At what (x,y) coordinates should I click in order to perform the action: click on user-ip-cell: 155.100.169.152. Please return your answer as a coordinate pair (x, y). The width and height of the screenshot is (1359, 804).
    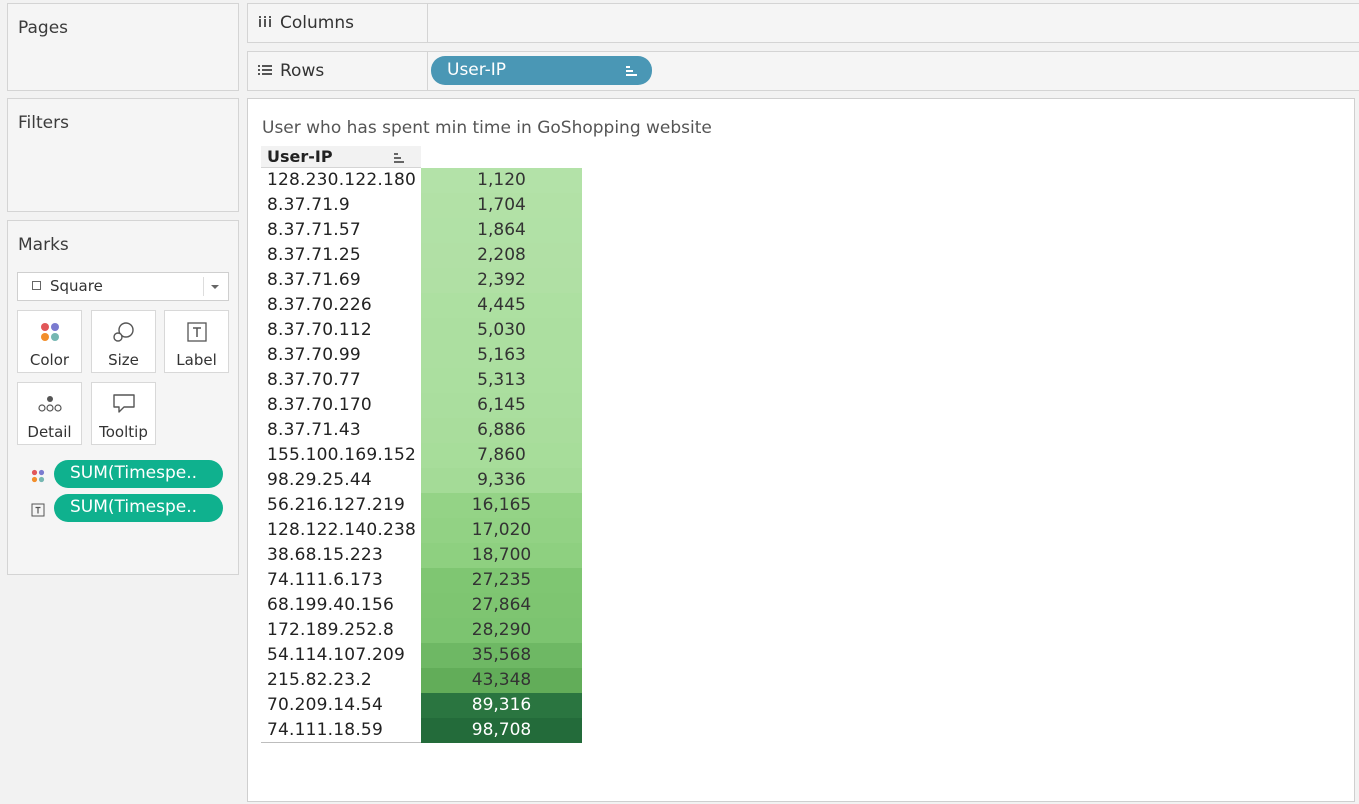
    Looking at the image, I should click on (341, 455).